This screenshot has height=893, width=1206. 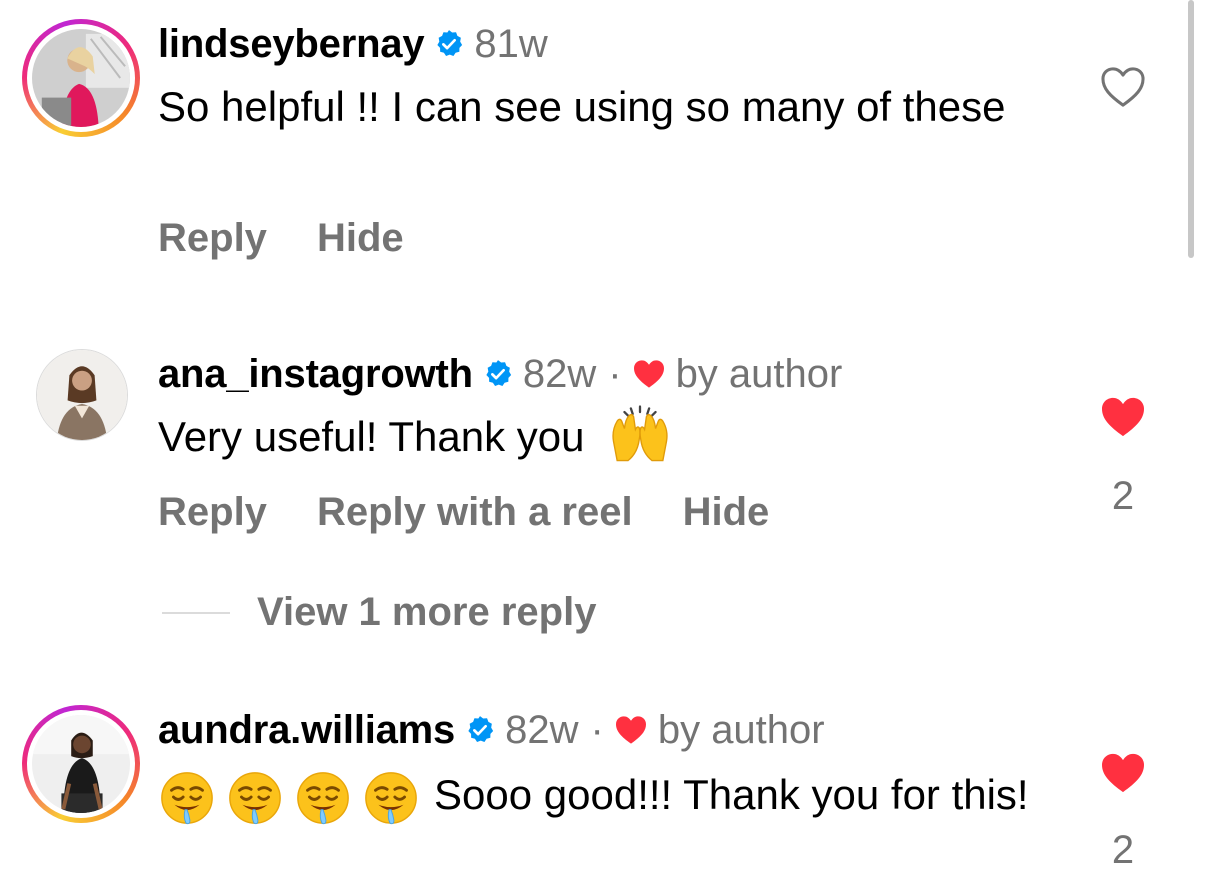 I want to click on scrollbar, so click(x=1191, y=129).